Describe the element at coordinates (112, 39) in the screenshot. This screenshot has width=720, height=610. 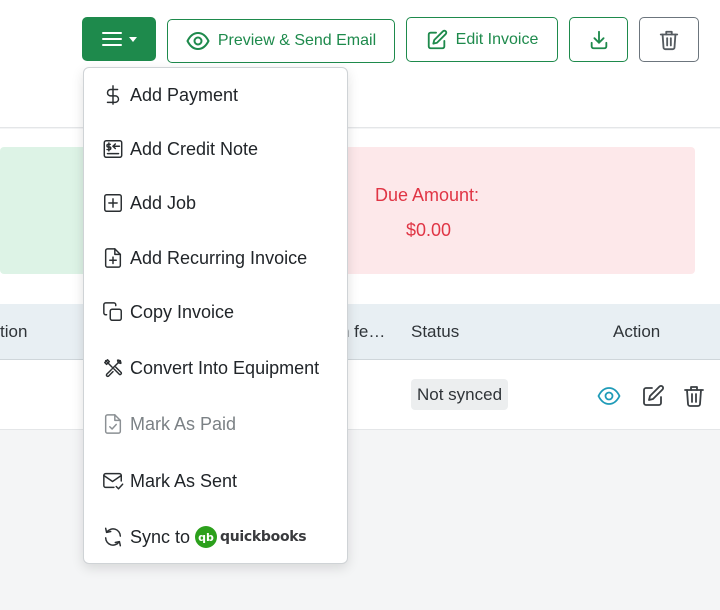
I see `hamburger-icon` at that location.